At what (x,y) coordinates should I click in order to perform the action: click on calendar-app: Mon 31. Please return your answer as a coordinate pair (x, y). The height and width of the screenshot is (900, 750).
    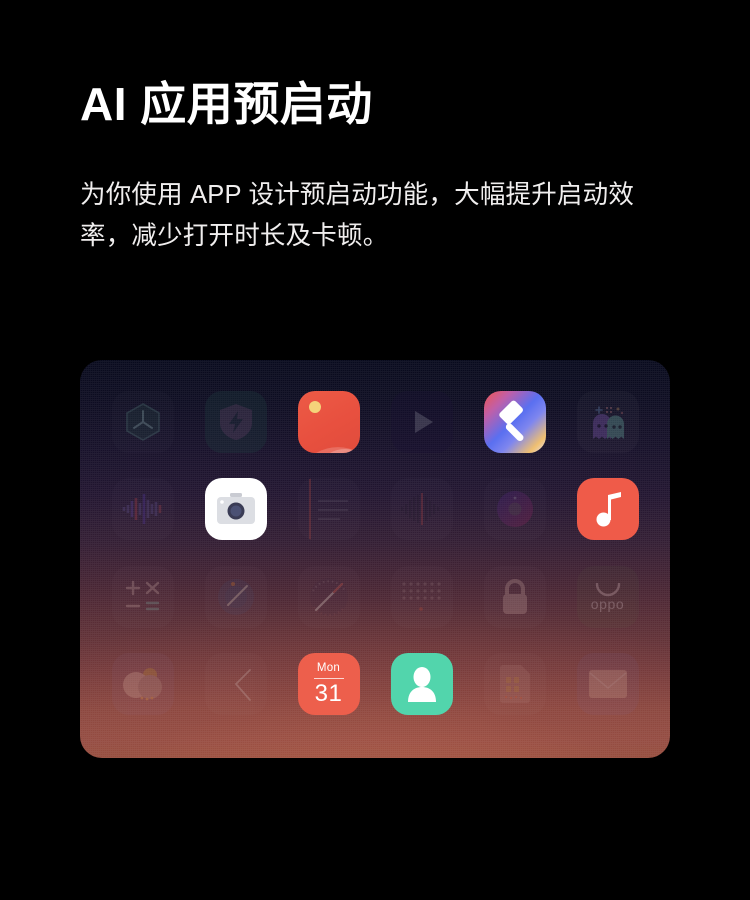
    Looking at the image, I should click on (328, 684).